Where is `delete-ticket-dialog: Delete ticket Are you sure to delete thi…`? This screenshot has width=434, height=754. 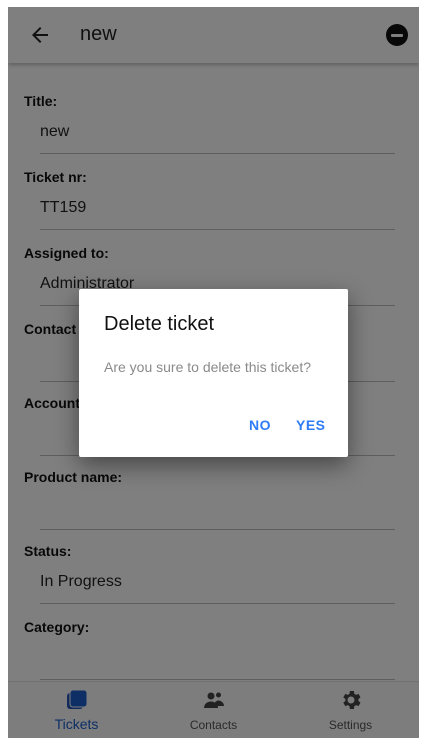
delete-ticket-dialog: Delete ticket Are you sure to delete thi… is located at coordinates (213, 373).